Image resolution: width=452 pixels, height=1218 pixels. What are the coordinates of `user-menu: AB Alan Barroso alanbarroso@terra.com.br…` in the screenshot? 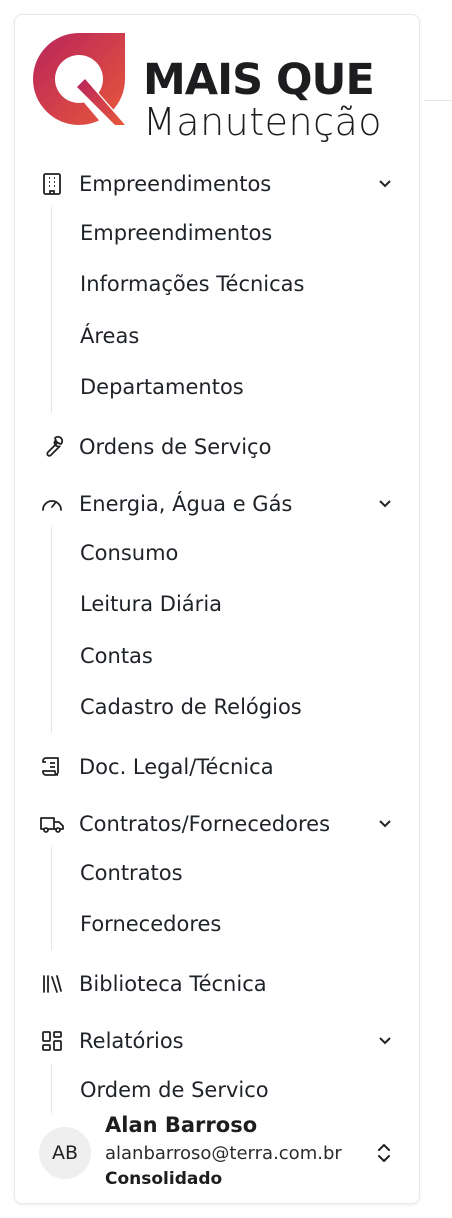 It's located at (217, 1158).